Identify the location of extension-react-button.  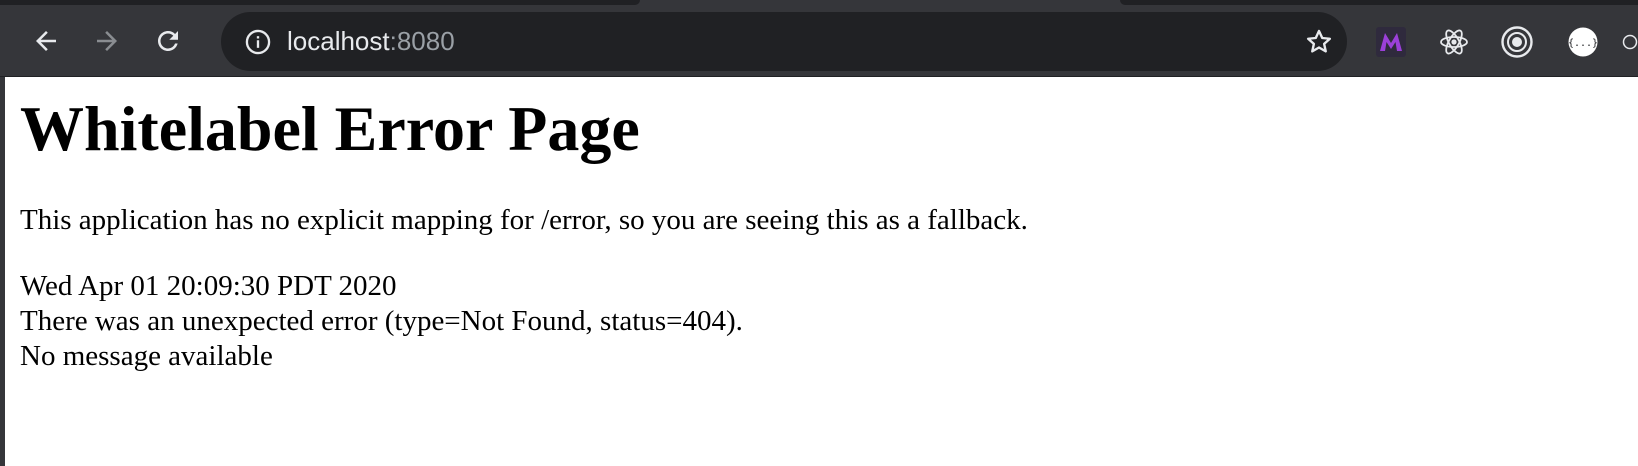
(1454, 42).